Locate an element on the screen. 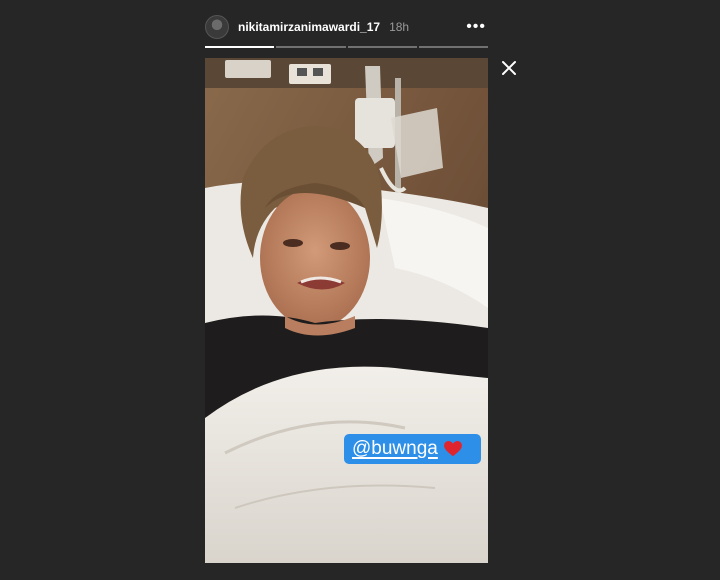 This screenshot has height=580, width=720. mention-sticker: @buwnga is located at coordinates (412, 449).